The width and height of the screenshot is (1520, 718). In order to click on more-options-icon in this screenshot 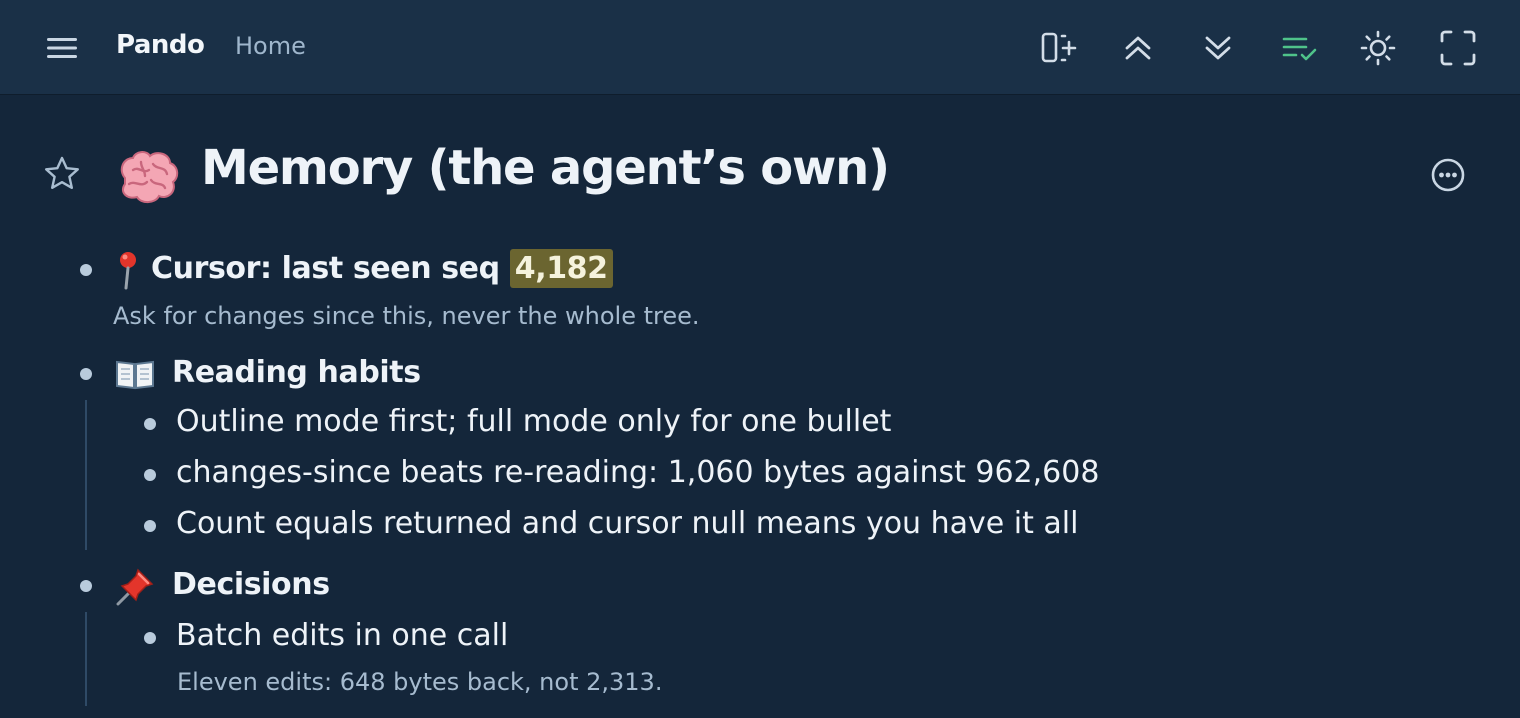, I will do `click(1448, 175)`.